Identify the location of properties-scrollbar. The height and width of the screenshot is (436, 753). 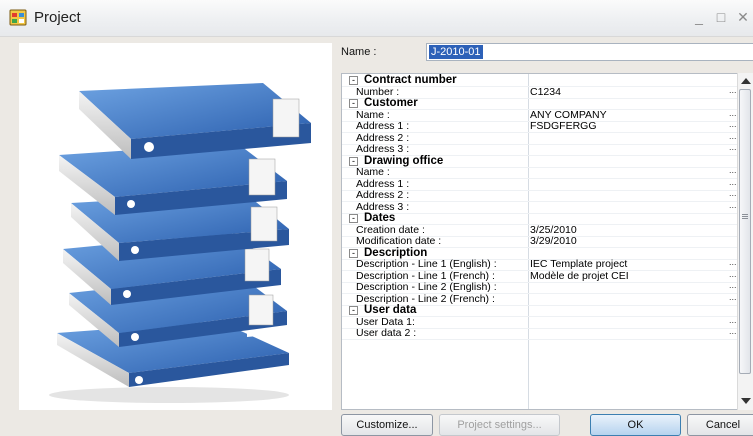
(745, 241).